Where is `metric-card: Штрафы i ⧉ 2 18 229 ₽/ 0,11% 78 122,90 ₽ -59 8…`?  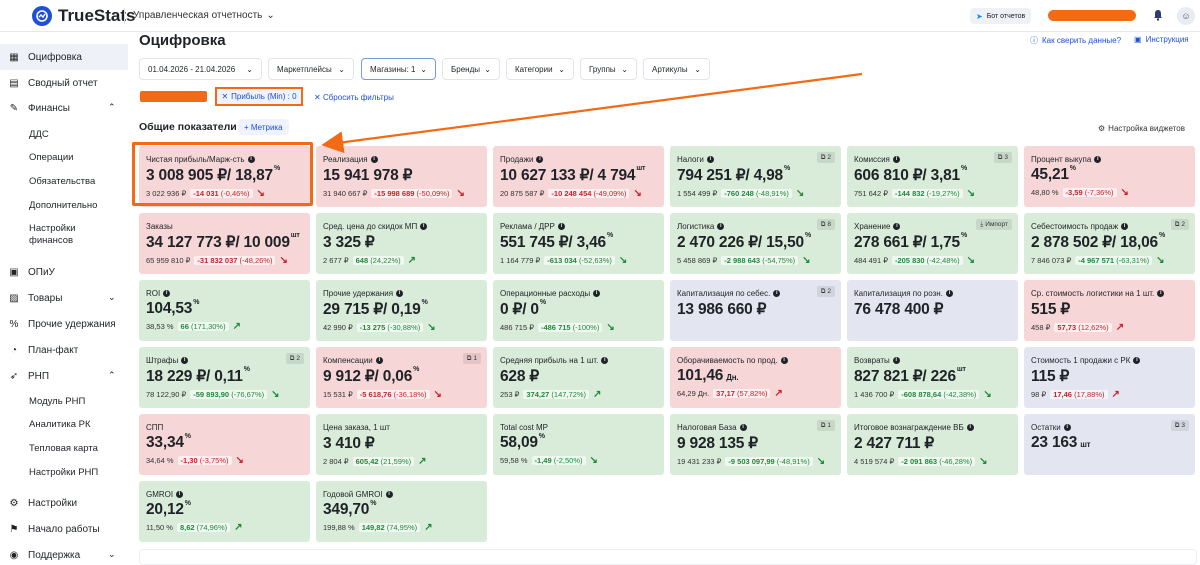 metric-card: Штрафы i ⧉ 2 18 229 ₽/ 0,11% 78 122,90 ₽ -59 8… is located at coordinates (224, 377).